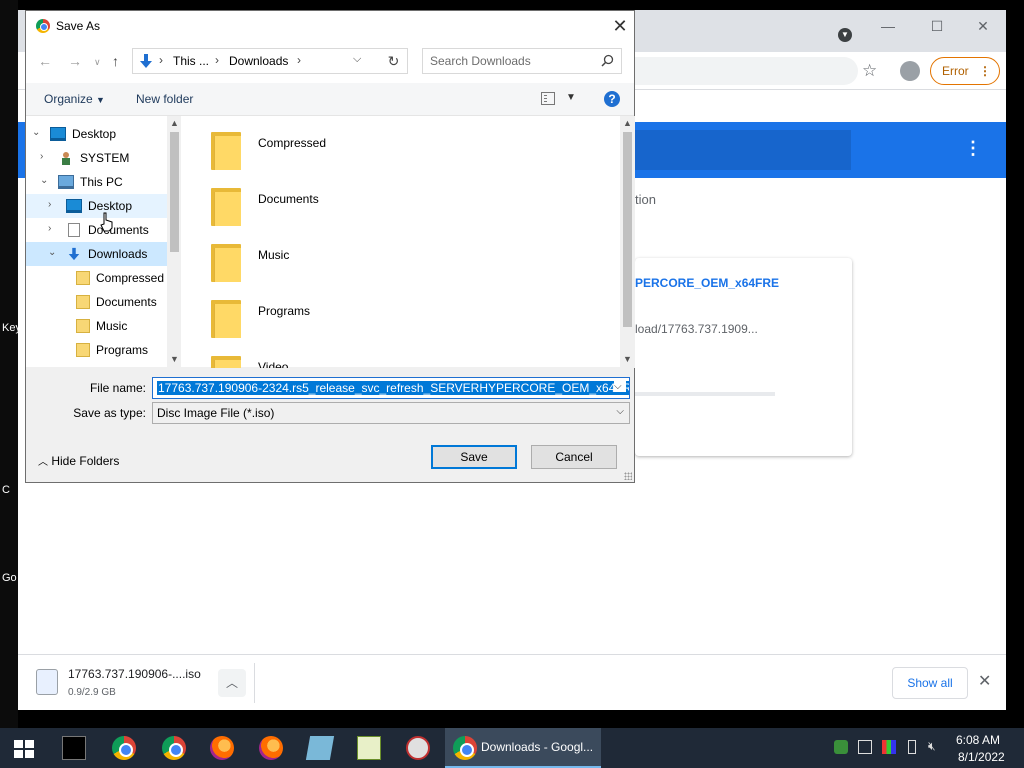  Describe the element at coordinates (106, 222) in the screenshot. I see `hand-cursor-icon` at that location.